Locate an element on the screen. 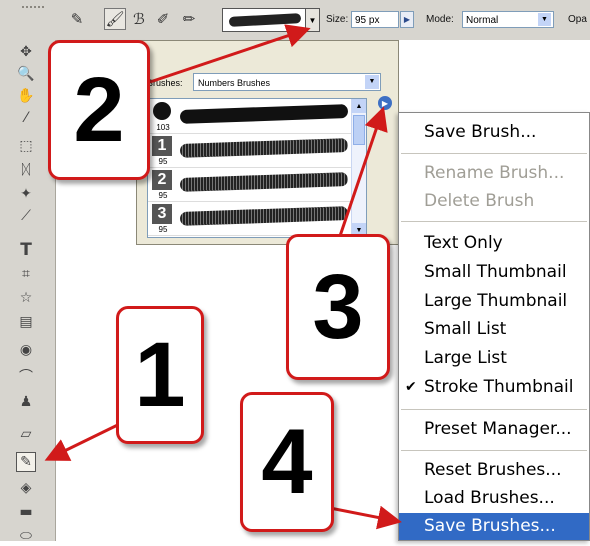 The image size is (590, 546). hand-tool-icon: ✋ is located at coordinates (26, 96).